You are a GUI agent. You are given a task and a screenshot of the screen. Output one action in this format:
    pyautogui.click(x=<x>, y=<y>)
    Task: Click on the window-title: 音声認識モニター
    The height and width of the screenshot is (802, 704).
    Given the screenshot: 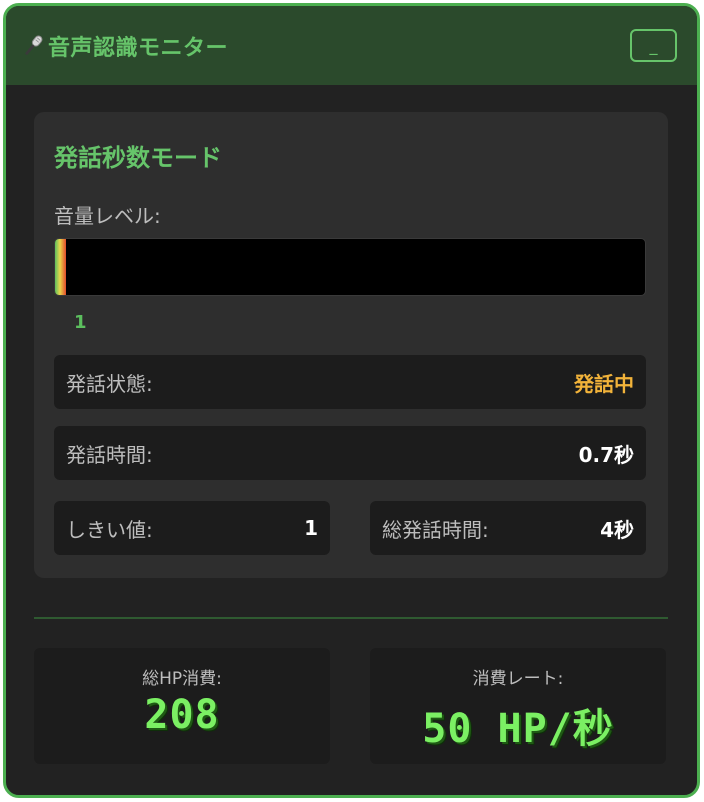 What is the action you would take?
    pyautogui.click(x=138, y=48)
    